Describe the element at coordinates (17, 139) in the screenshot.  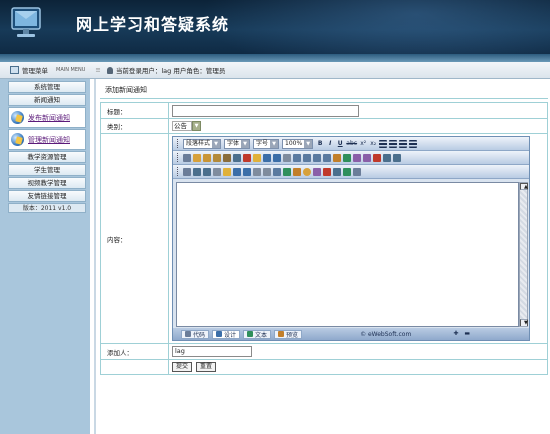
I see `globe-icon` at that location.